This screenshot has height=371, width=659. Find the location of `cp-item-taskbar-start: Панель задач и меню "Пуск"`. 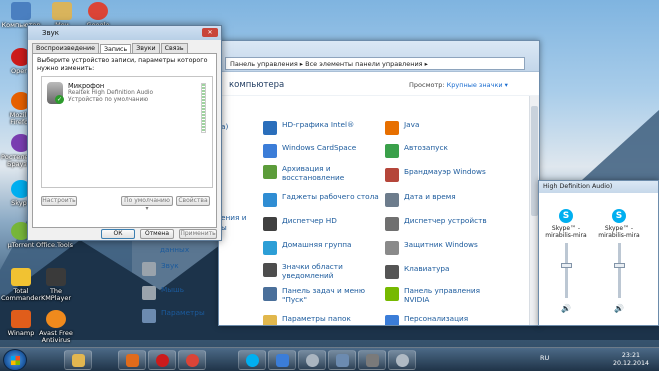

cp-item-taskbar-start: Панель задач и меню "Пуск" is located at coordinates (318, 295).